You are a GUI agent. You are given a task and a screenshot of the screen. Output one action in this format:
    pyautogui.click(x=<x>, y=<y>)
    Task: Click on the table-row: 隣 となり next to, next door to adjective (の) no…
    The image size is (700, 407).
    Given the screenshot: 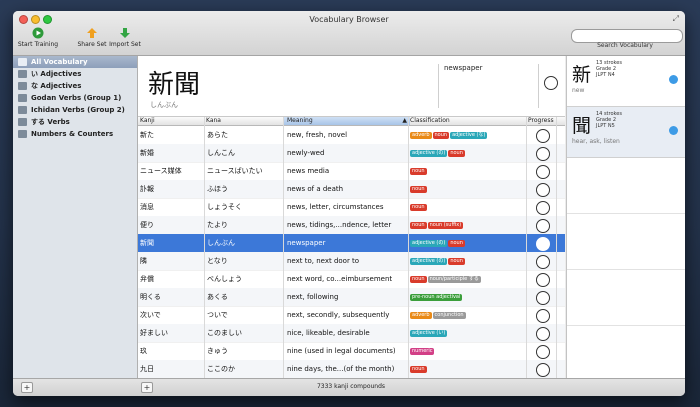 What is the action you would take?
    pyautogui.click(x=351, y=261)
    